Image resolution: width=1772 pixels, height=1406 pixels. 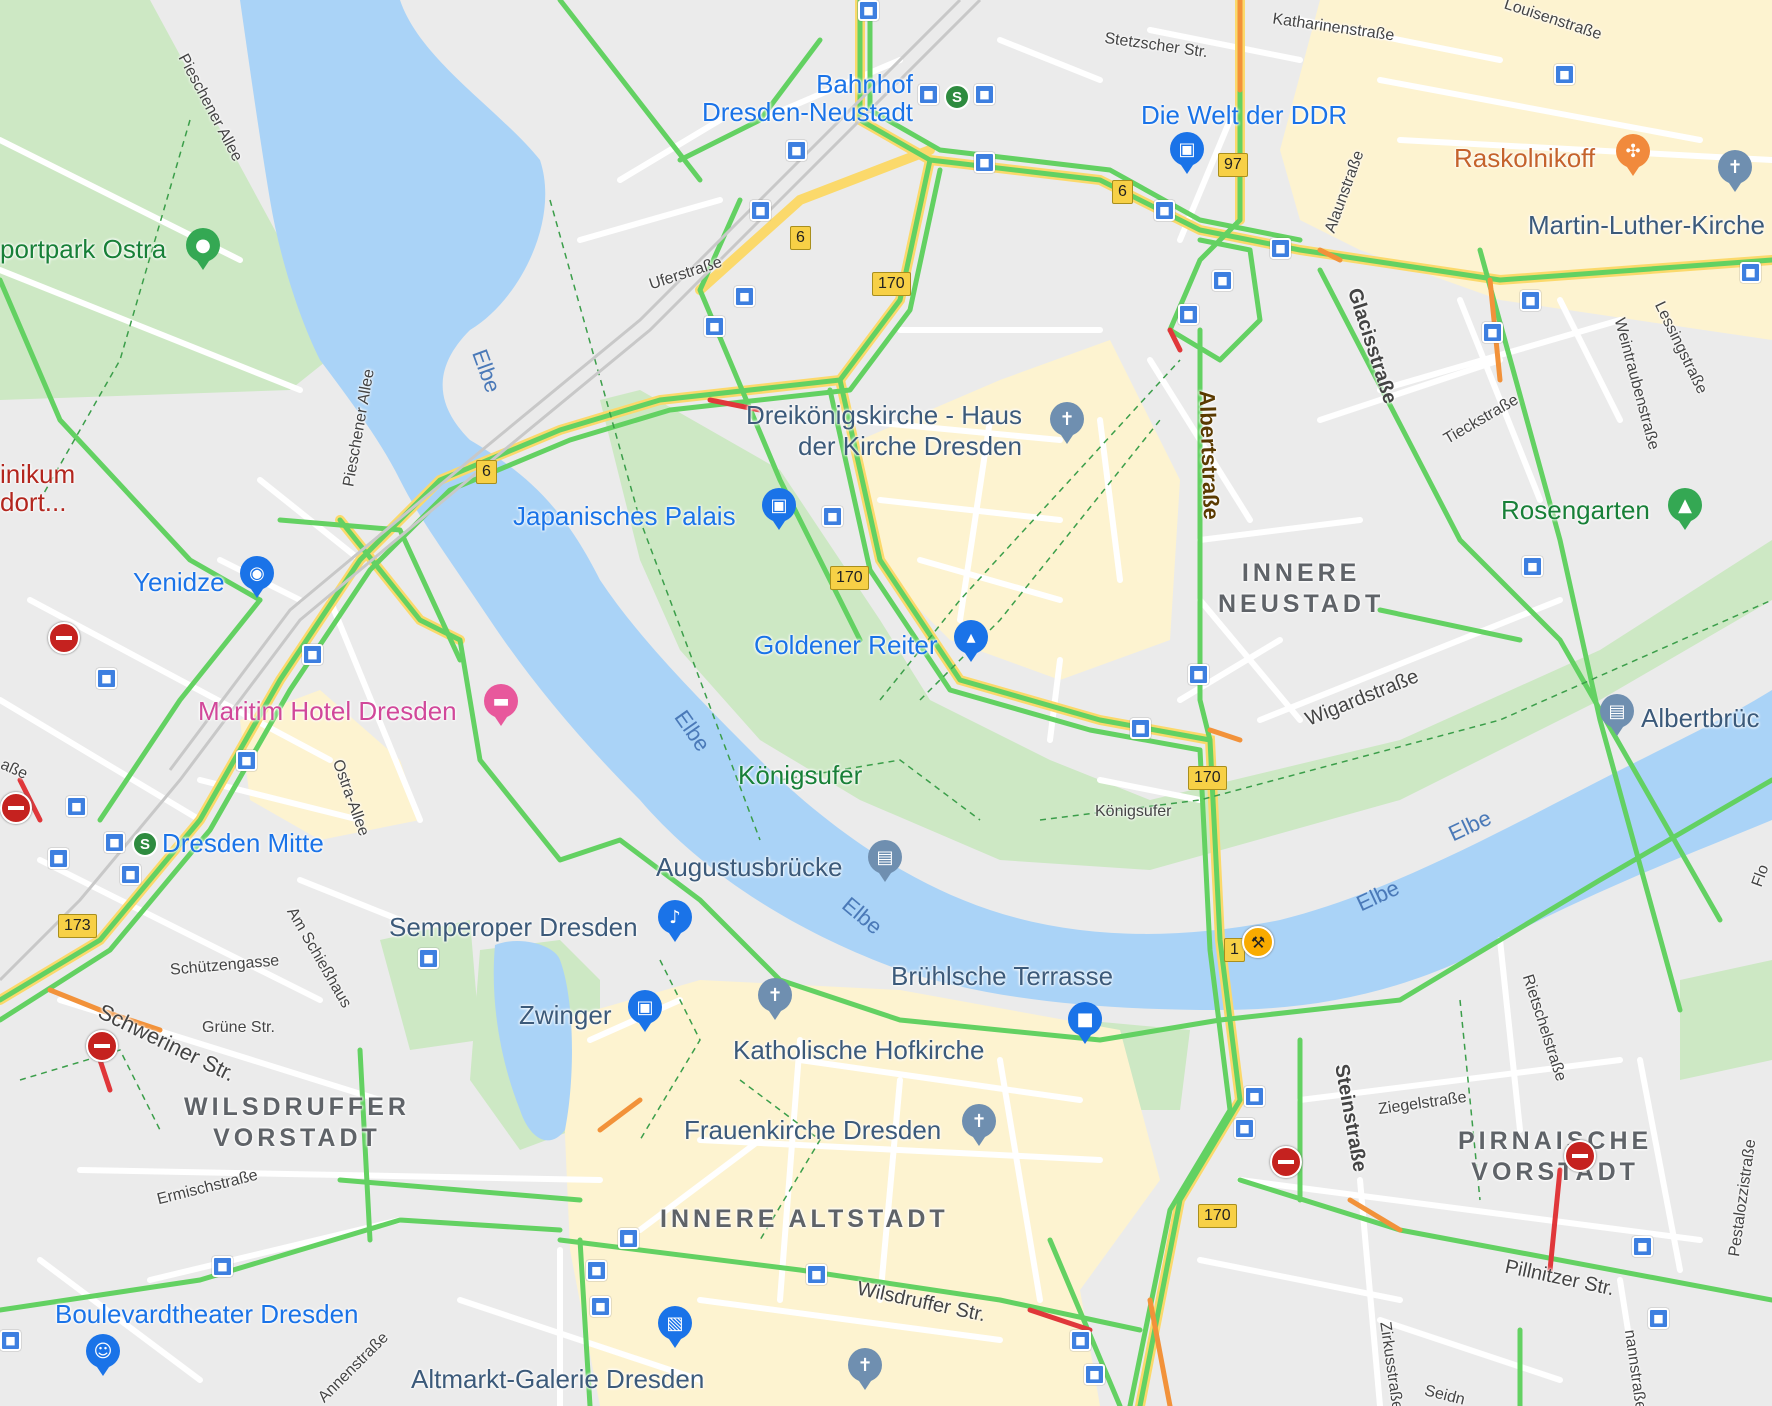 What do you see at coordinates (557, 1379) in the screenshot?
I see `poi-altmarkt-galerie: Altmarkt-Galerie Dresden` at bounding box center [557, 1379].